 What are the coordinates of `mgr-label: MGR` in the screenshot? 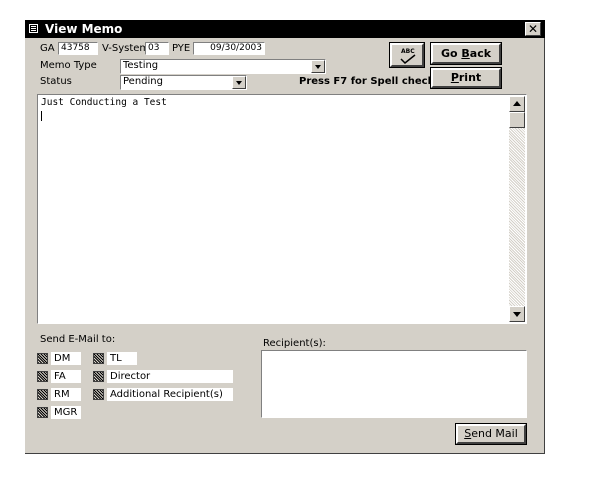 It's located at (66, 412).